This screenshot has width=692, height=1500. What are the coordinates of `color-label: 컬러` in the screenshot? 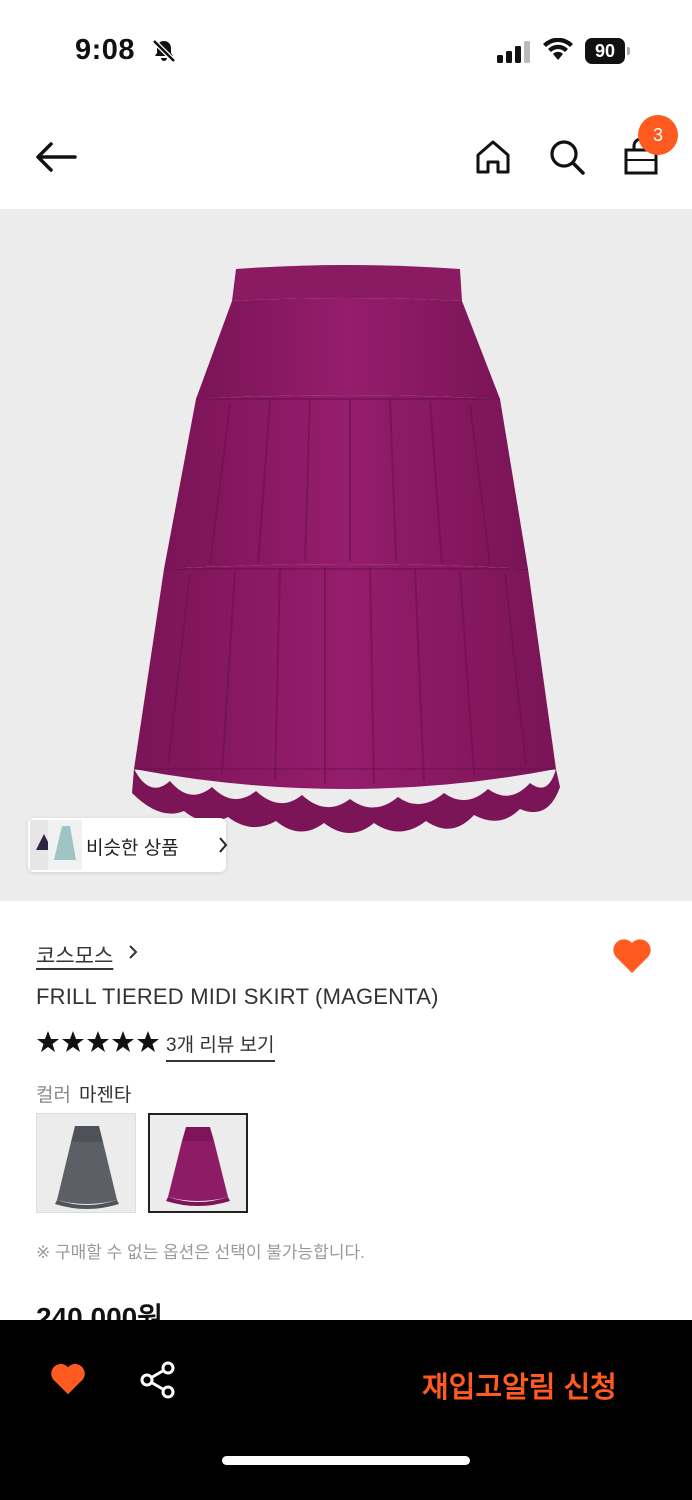 It's located at (53, 1095).